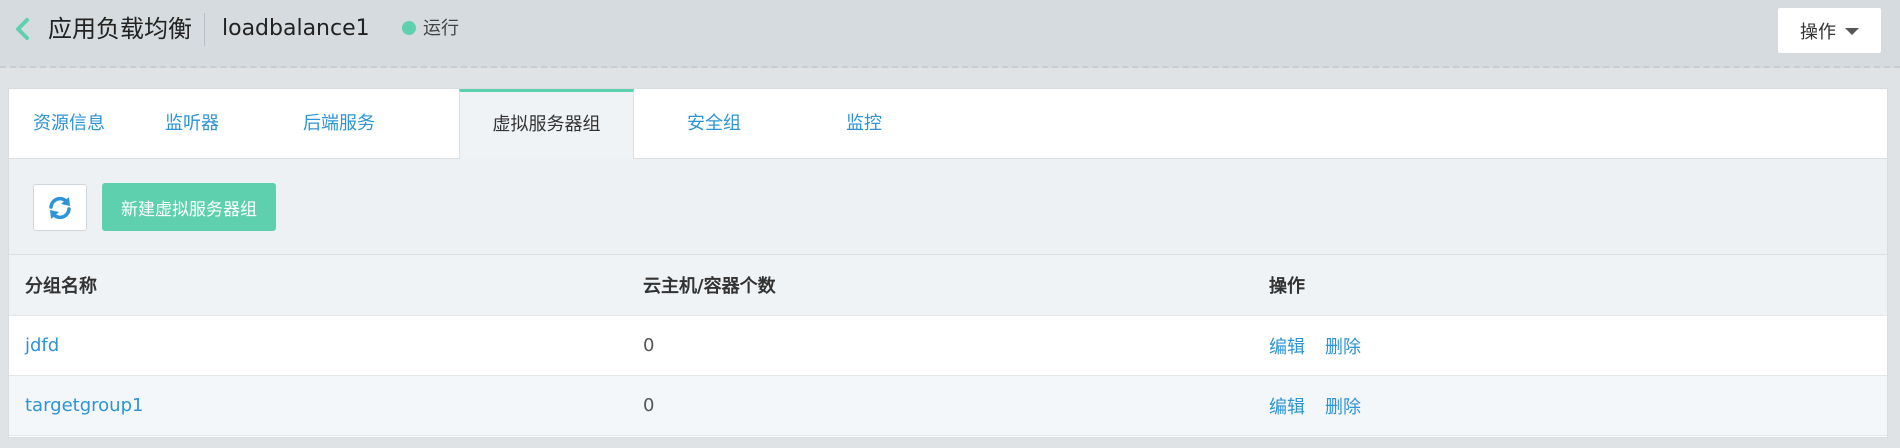 The height and width of the screenshot is (448, 1900). Describe the element at coordinates (1287, 286) in the screenshot. I see `column-header-actions: 操作` at that location.